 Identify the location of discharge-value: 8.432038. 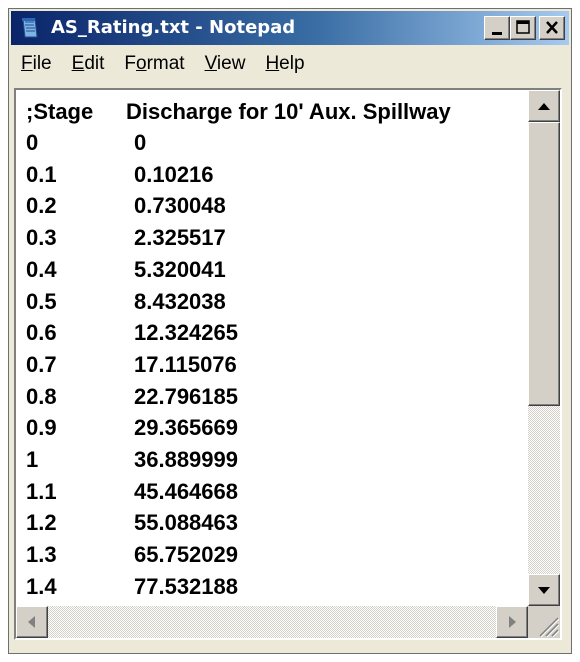
(180, 301).